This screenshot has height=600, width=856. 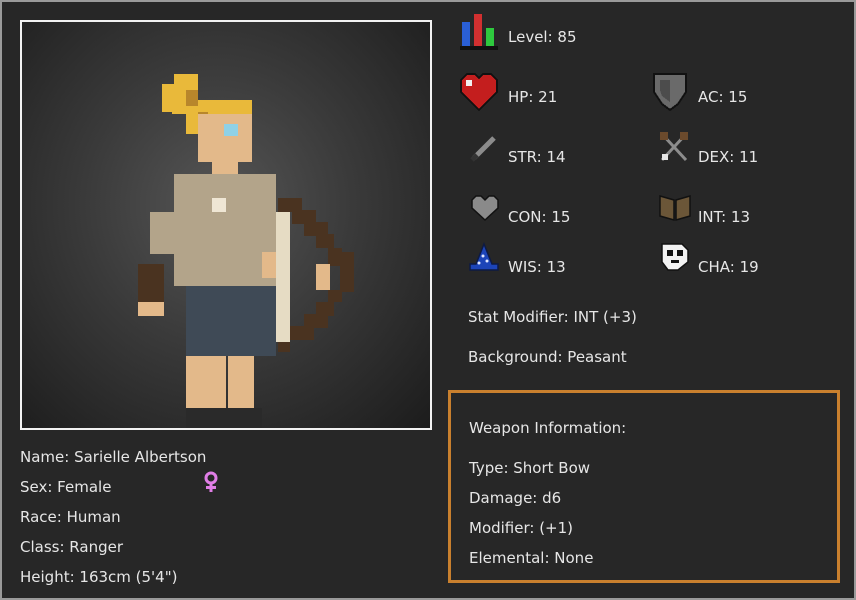 I want to click on int-stat: INT: 13, so click(x=724, y=217).